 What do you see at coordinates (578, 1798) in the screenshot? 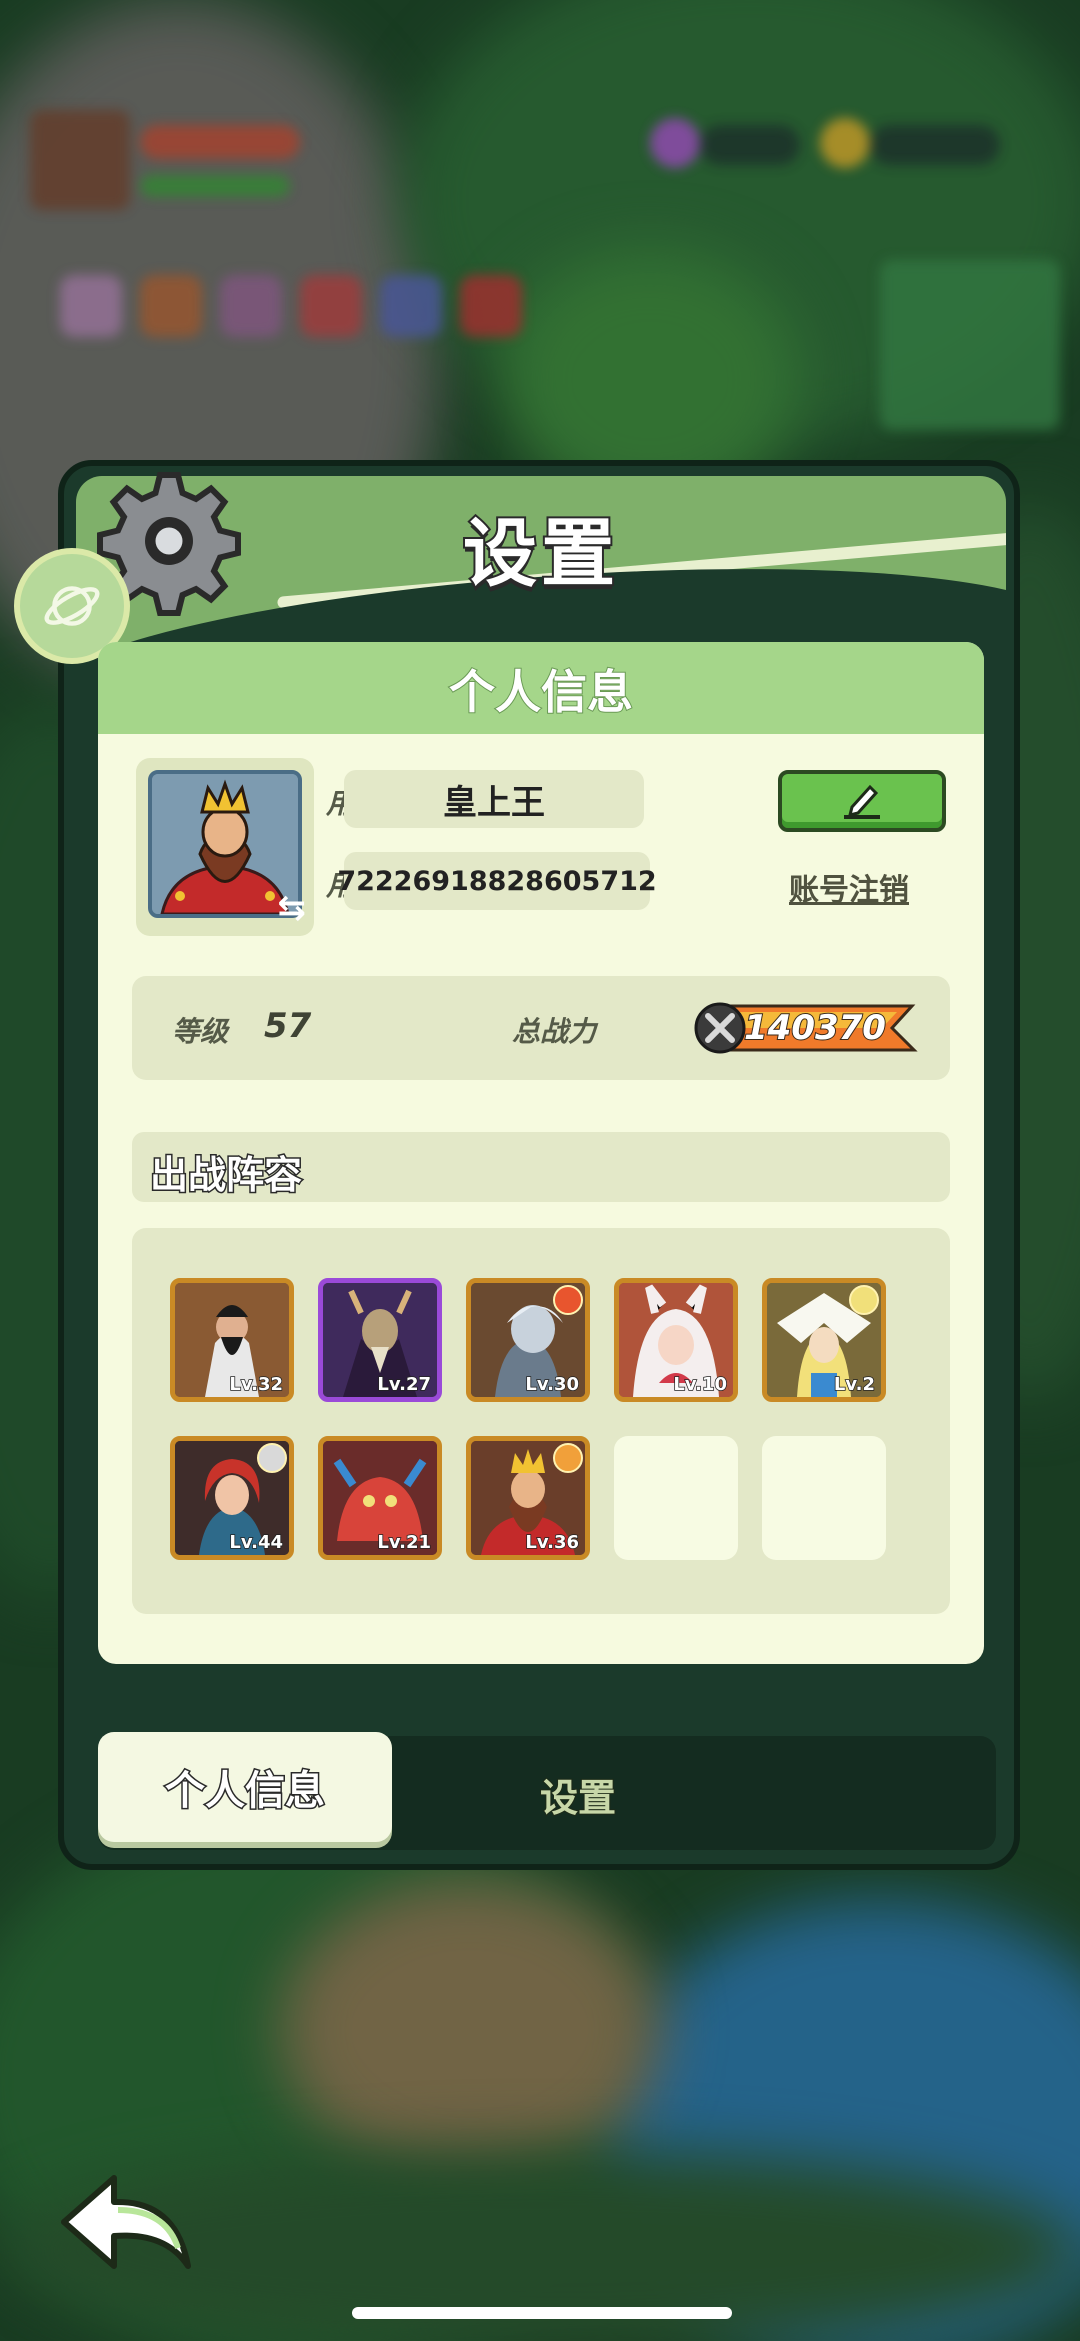
I see `tab-settings-label: 设置` at bounding box center [578, 1798].